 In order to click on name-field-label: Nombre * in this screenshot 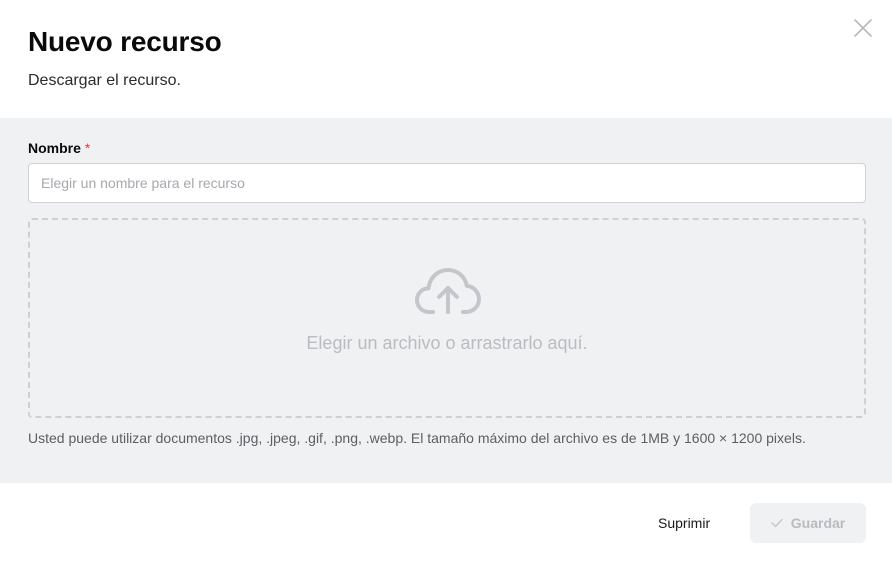, I will do `click(59, 148)`.